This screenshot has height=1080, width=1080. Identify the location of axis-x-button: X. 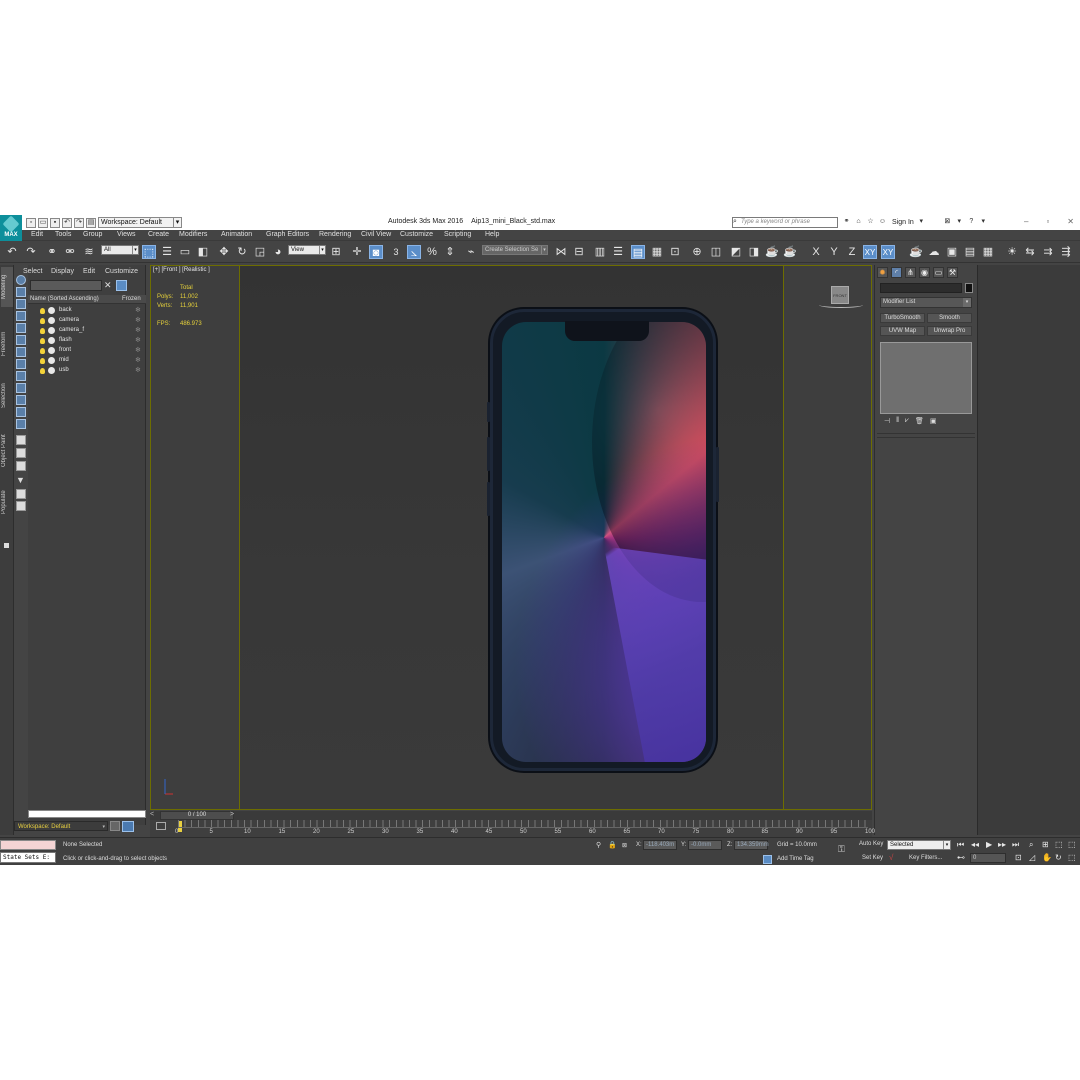
(816, 252).